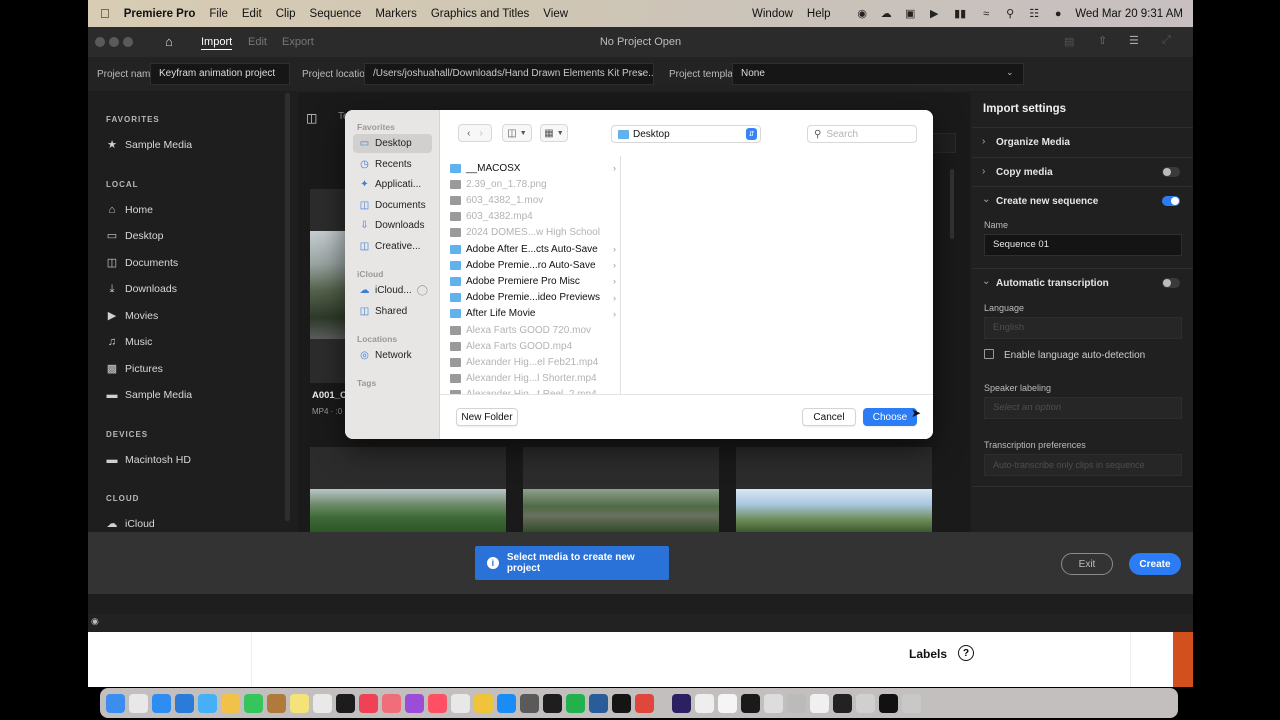 The height and width of the screenshot is (720, 1280). I want to click on menu-graphics-titles: Graphics and Titles, so click(480, 14).